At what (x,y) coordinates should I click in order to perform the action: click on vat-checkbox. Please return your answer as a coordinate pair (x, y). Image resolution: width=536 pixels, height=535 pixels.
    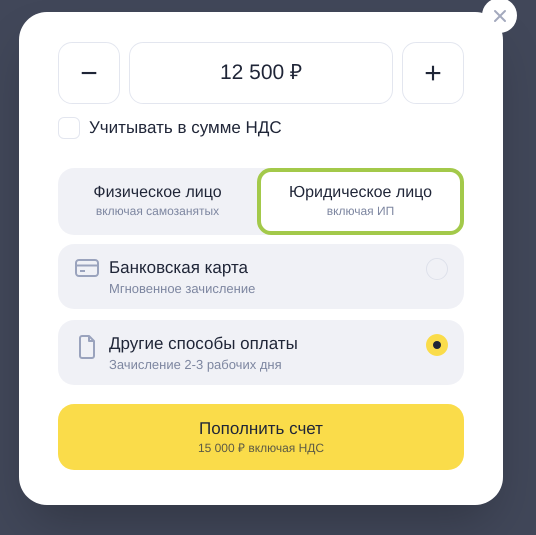
    Looking at the image, I should click on (69, 127).